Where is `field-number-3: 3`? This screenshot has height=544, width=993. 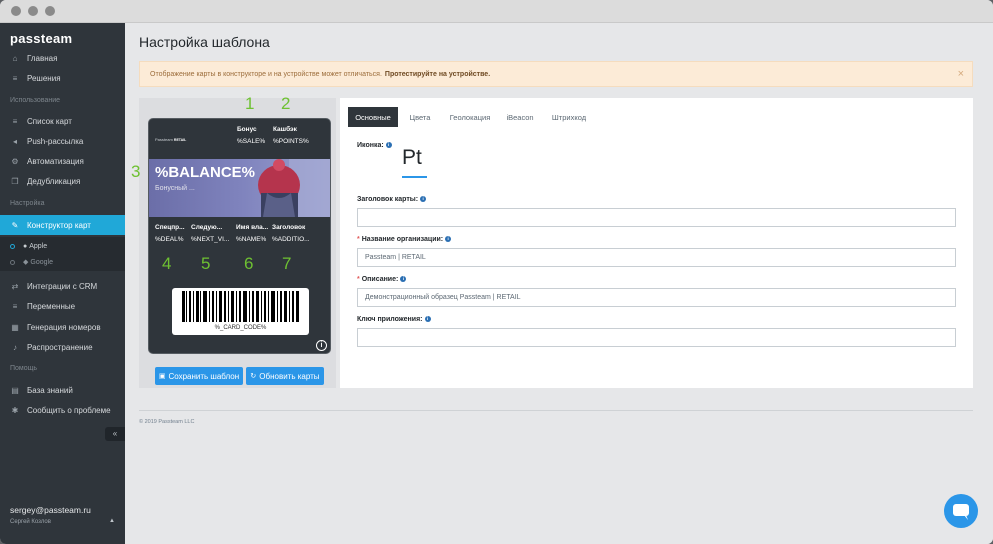 field-number-3: 3 is located at coordinates (136, 171).